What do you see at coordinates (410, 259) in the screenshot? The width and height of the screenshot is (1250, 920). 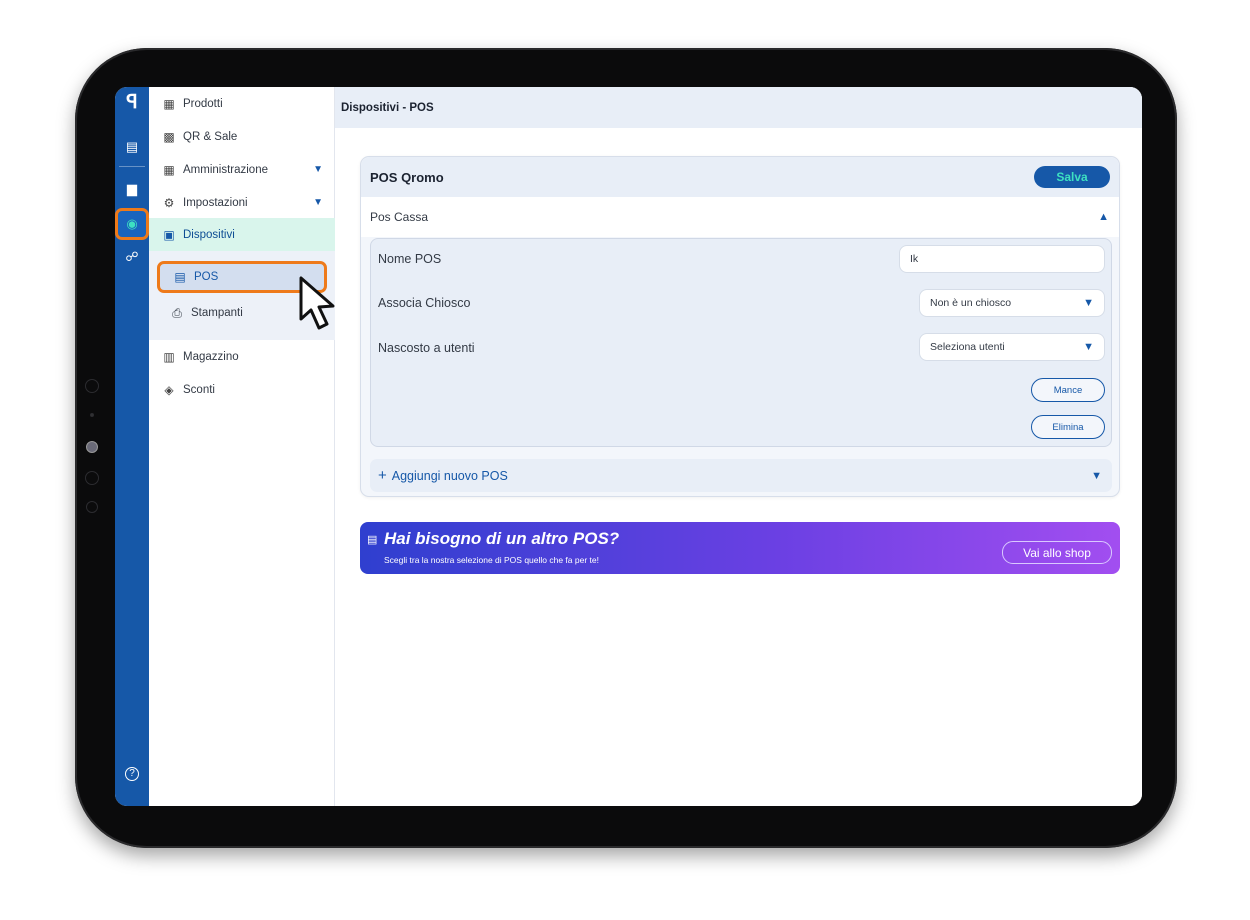 I see `nome-pos-label: Nome POS` at bounding box center [410, 259].